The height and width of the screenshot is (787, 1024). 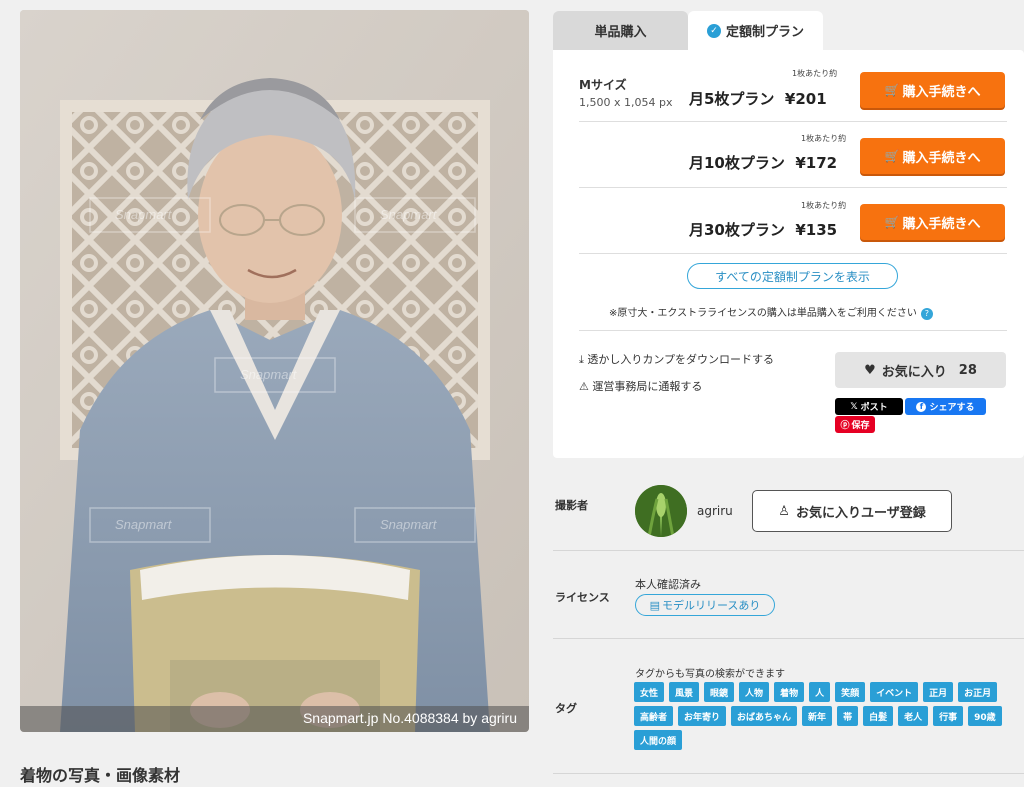 I want to click on tag: おばあちゃん, so click(x=764, y=716).